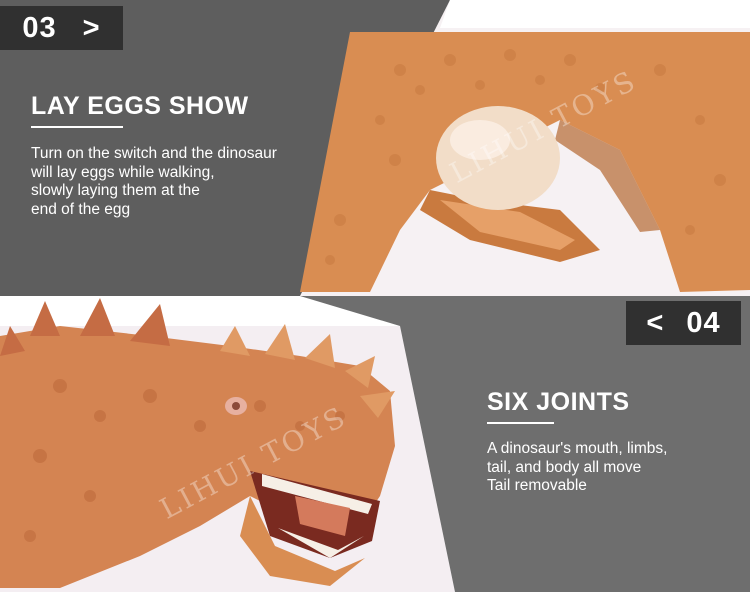 Image resolution: width=750 pixels, height=592 pixels. What do you see at coordinates (91, 27) in the screenshot?
I see `chevron-right-icon: >` at bounding box center [91, 27].